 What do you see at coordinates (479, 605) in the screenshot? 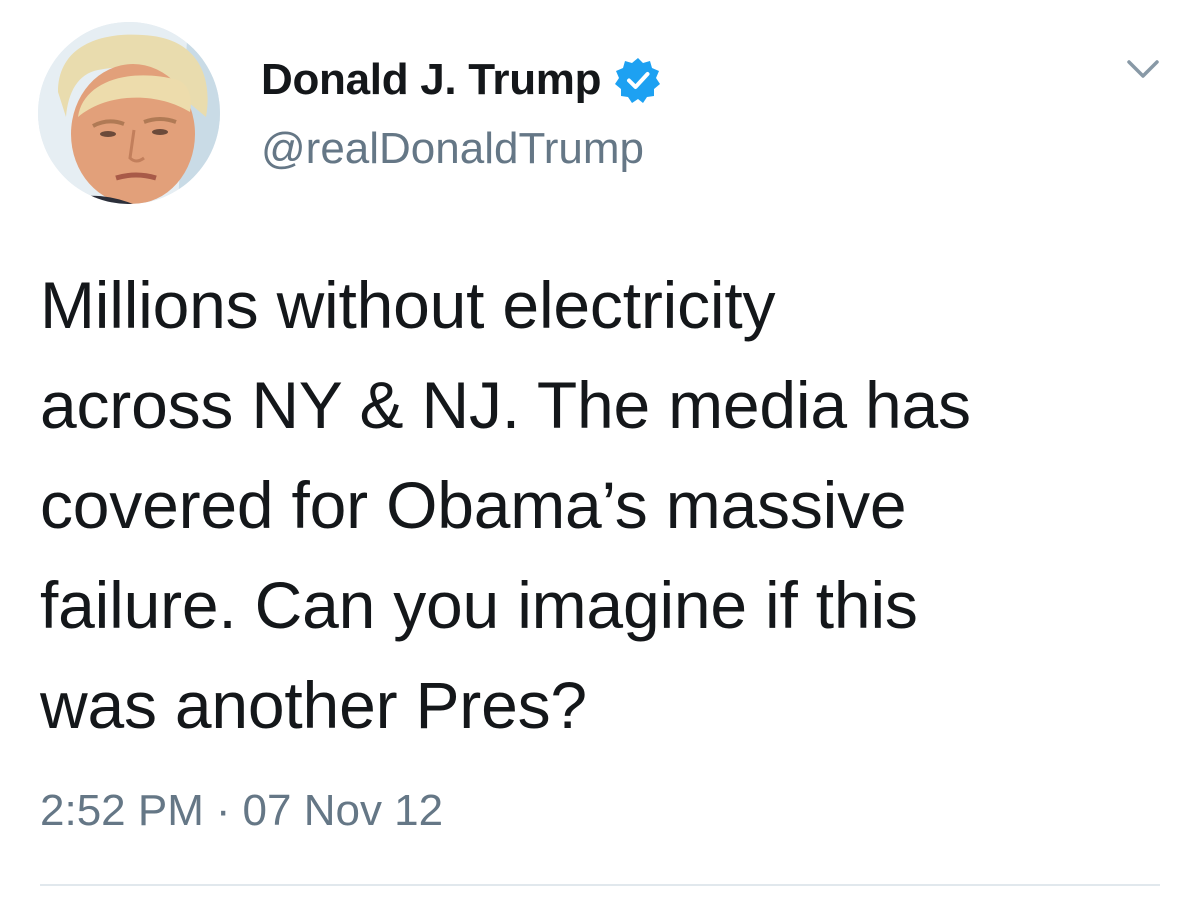
I see `tweet-text-line: failure. Can you imagine if this` at bounding box center [479, 605].